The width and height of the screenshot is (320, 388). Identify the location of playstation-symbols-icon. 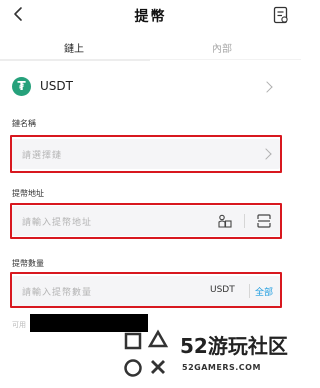
(146, 353).